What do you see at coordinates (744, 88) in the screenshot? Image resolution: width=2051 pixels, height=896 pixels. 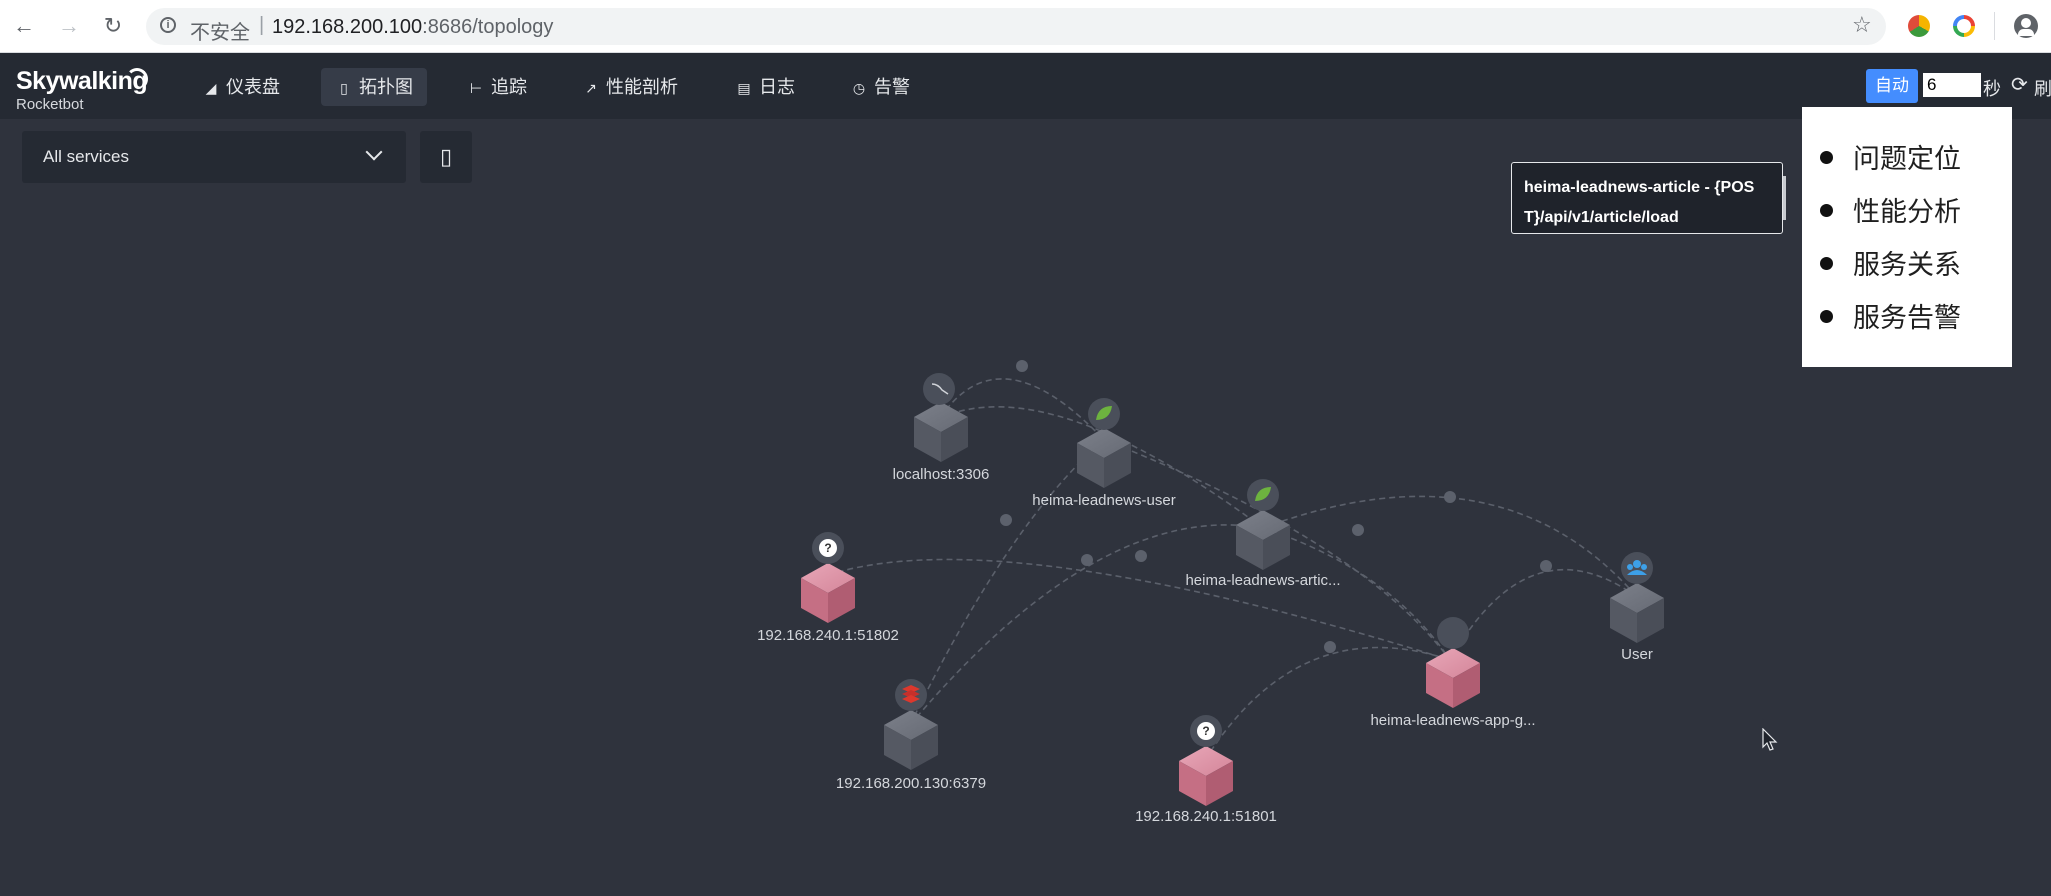 I see `log-icon: ▤` at bounding box center [744, 88].